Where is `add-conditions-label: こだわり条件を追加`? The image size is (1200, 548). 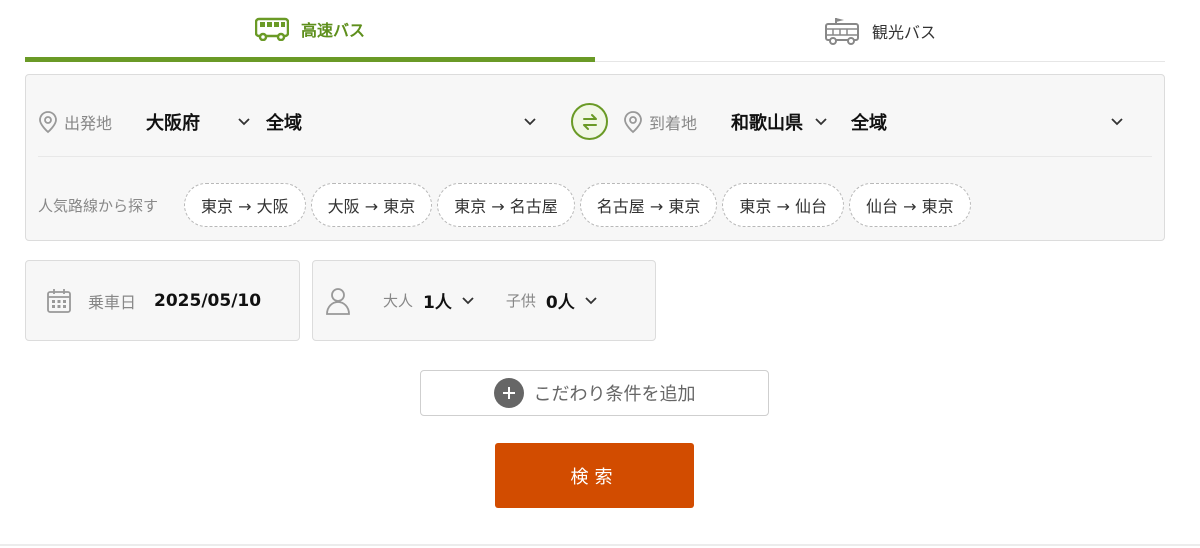 add-conditions-label: こだわり条件を追加 is located at coordinates (614, 394).